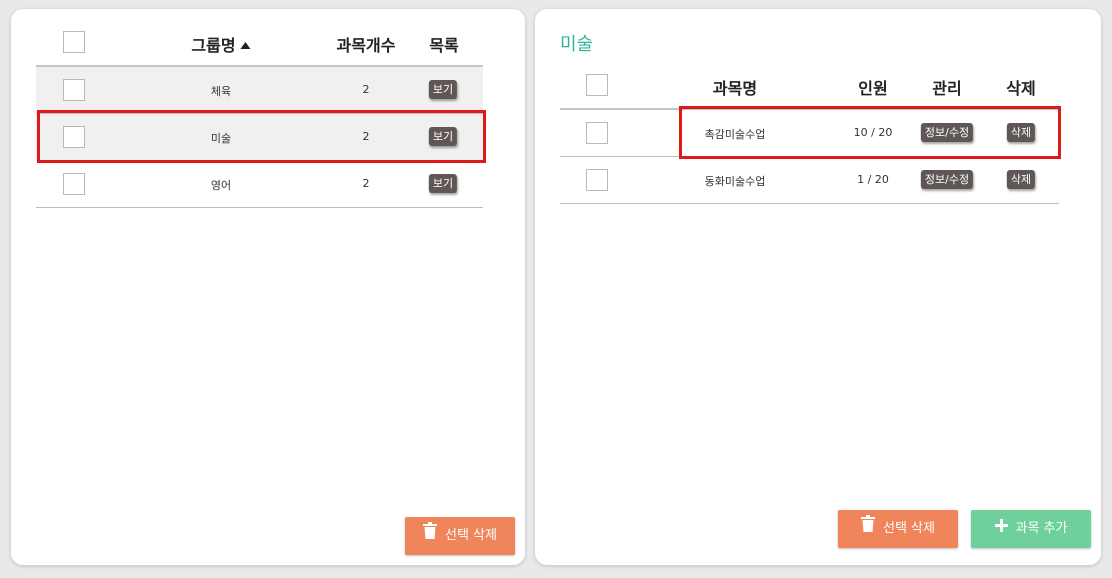 The width and height of the screenshot is (1112, 578). What do you see at coordinates (735, 88) in the screenshot?
I see `subject-name-header: 과목명` at bounding box center [735, 88].